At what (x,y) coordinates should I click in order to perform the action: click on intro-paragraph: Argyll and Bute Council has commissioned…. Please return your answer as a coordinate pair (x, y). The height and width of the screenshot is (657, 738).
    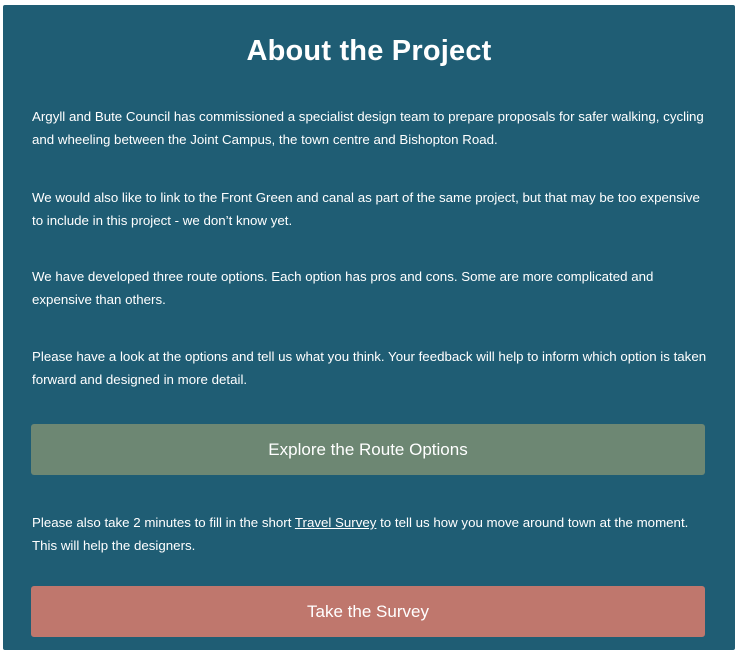
    Looking at the image, I should click on (368, 128).